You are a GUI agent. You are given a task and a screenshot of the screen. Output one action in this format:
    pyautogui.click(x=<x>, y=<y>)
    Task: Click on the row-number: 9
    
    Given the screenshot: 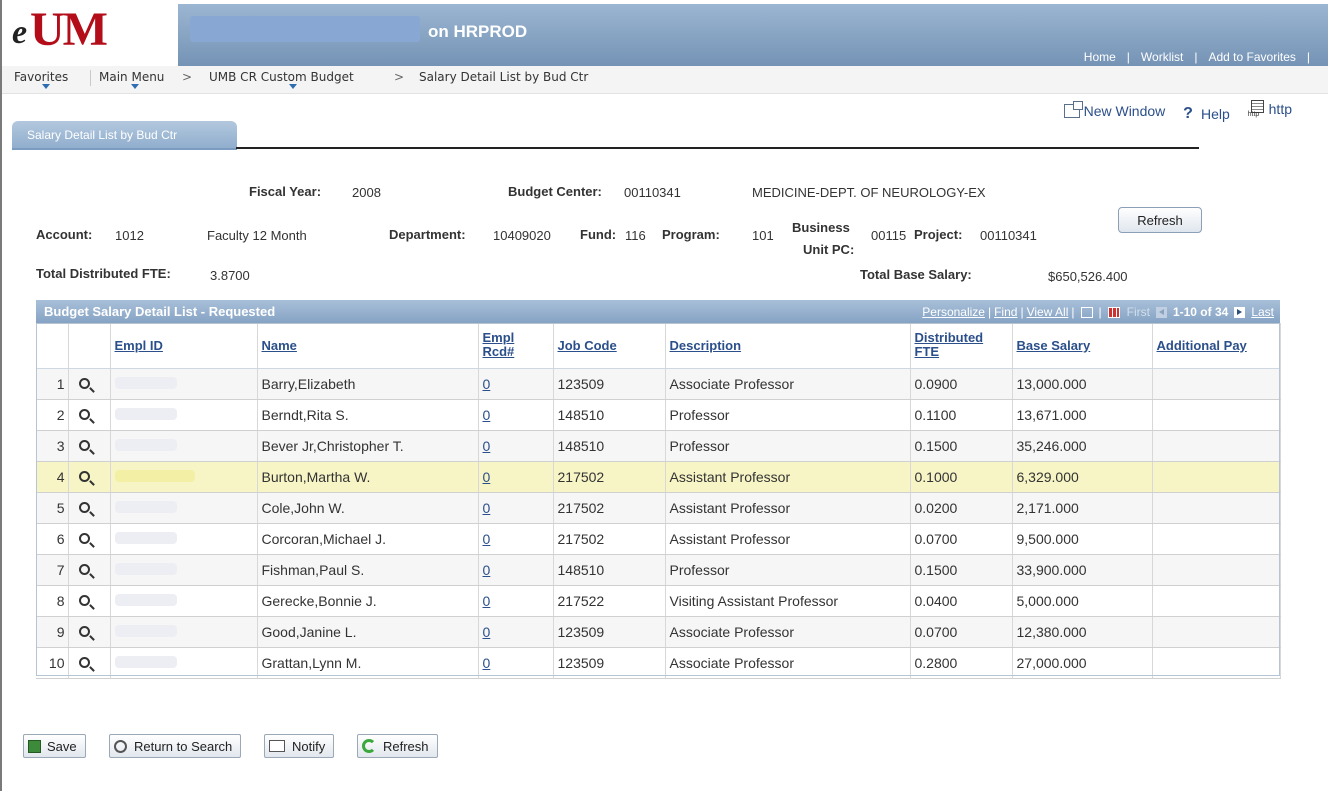 What is the action you would take?
    pyautogui.click(x=52, y=632)
    